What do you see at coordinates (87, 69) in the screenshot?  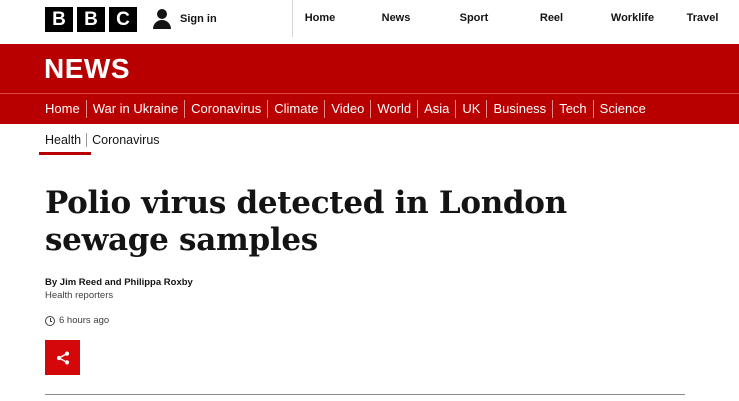 I see `news-logo: NEWS` at bounding box center [87, 69].